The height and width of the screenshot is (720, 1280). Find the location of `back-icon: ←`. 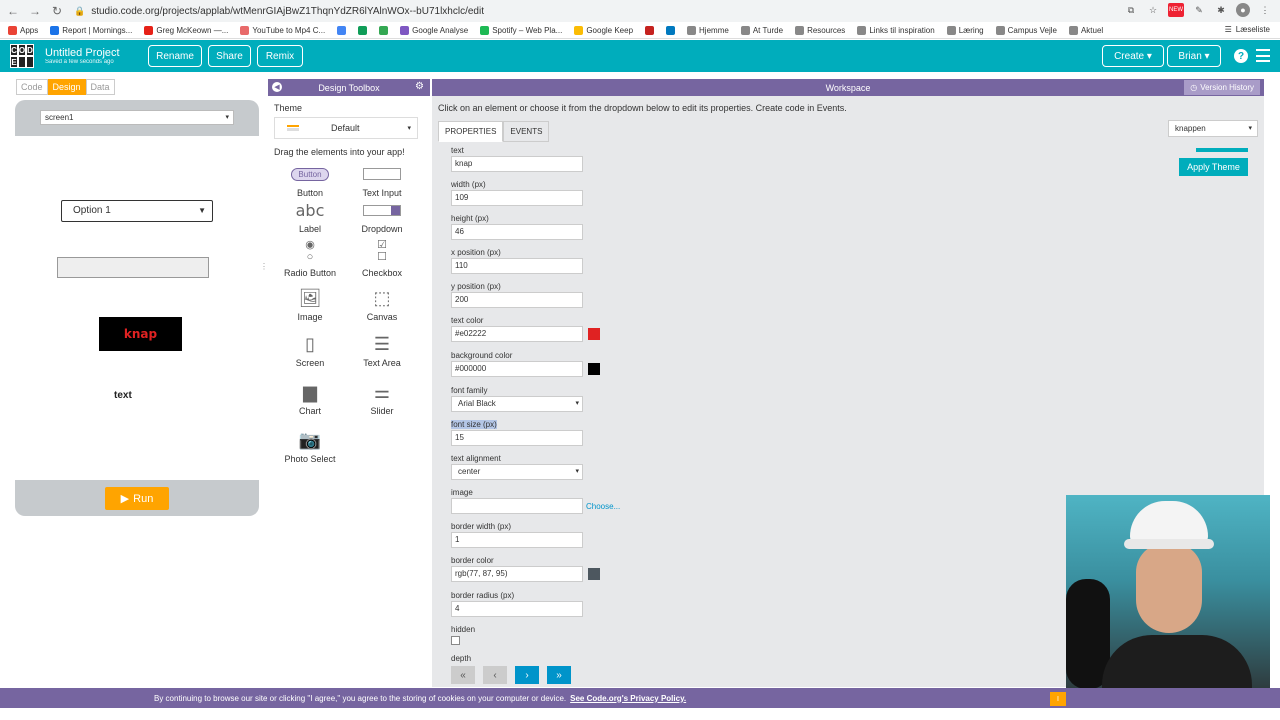

back-icon: ← is located at coordinates (13, 11).